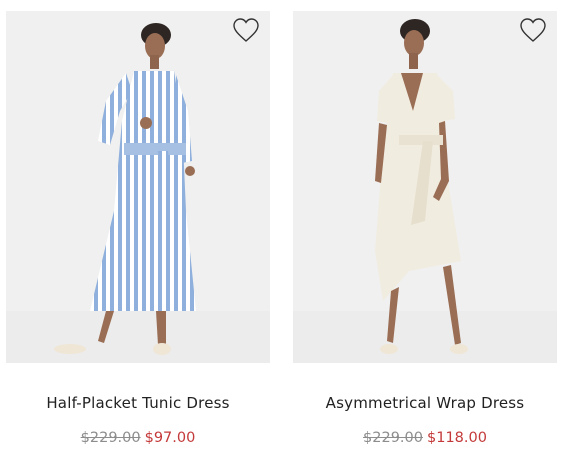 This screenshot has width=562, height=457. Describe the element at coordinates (138, 403) in the screenshot. I see `product-name: Half-Placket Tunic Dress` at that location.